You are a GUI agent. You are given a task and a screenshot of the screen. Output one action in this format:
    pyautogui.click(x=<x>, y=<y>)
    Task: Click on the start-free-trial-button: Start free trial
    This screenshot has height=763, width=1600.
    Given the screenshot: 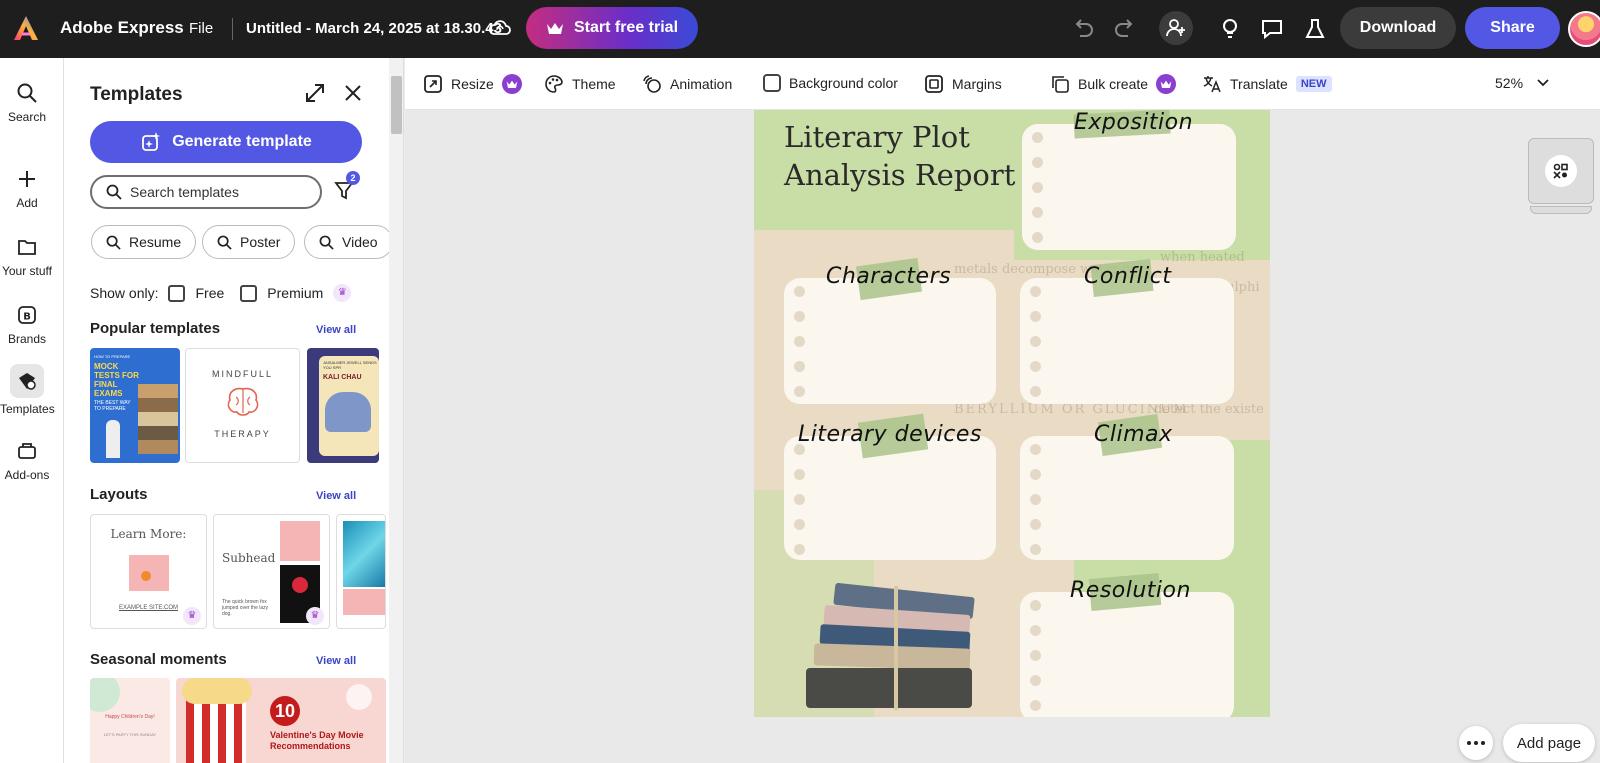 What is the action you would take?
    pyautogui.click(x=612, y=28)
    